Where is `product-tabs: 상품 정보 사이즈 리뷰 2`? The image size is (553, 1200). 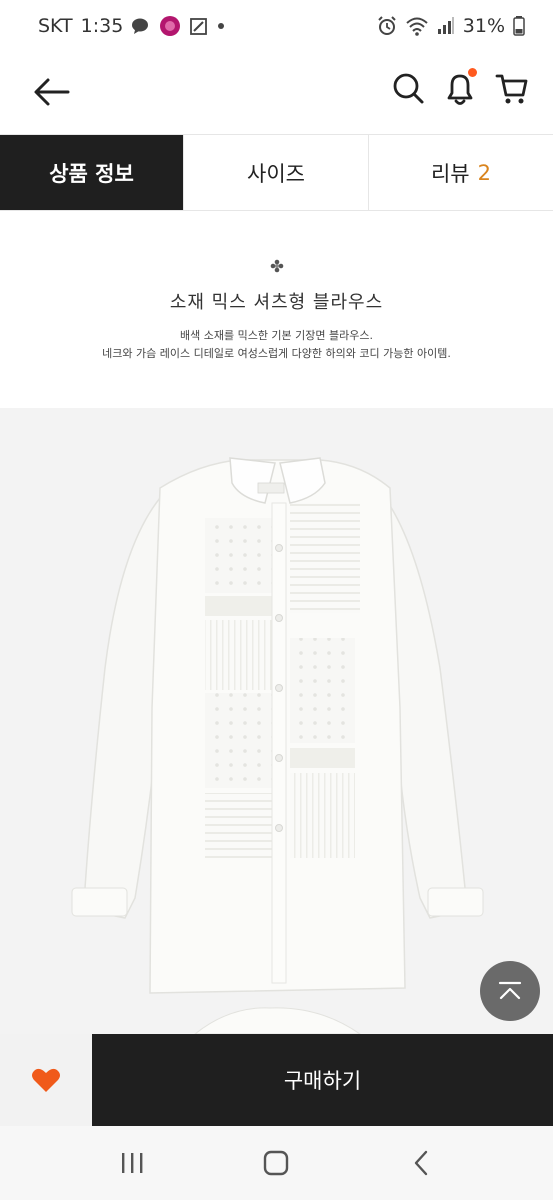 product-tabs: 상품 정보 사이즈 리뷰 2 is located at coordinates (276, 172).